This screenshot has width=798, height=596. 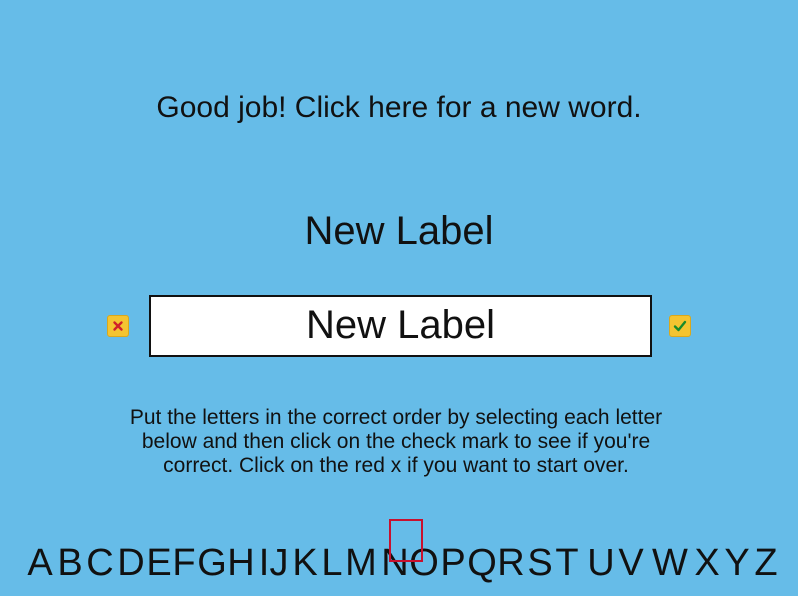 What do you see at coordinates (567, 563) in the screenshot?
I see `letter-t: T` at bounding box center [567, 563].